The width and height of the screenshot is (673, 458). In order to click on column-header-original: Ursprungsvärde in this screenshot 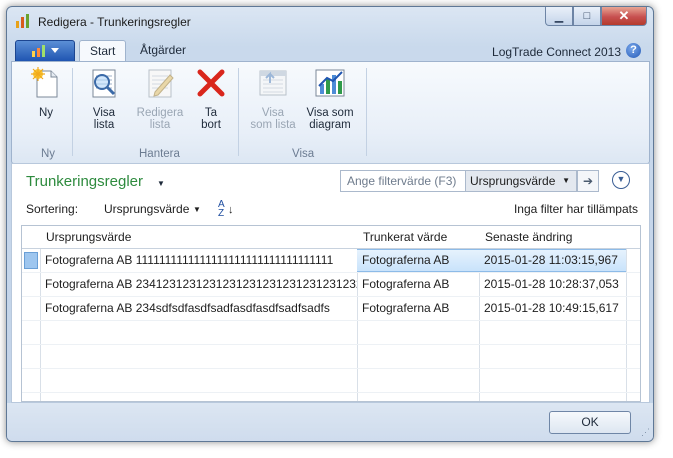, I will do `click(198, 237)`.